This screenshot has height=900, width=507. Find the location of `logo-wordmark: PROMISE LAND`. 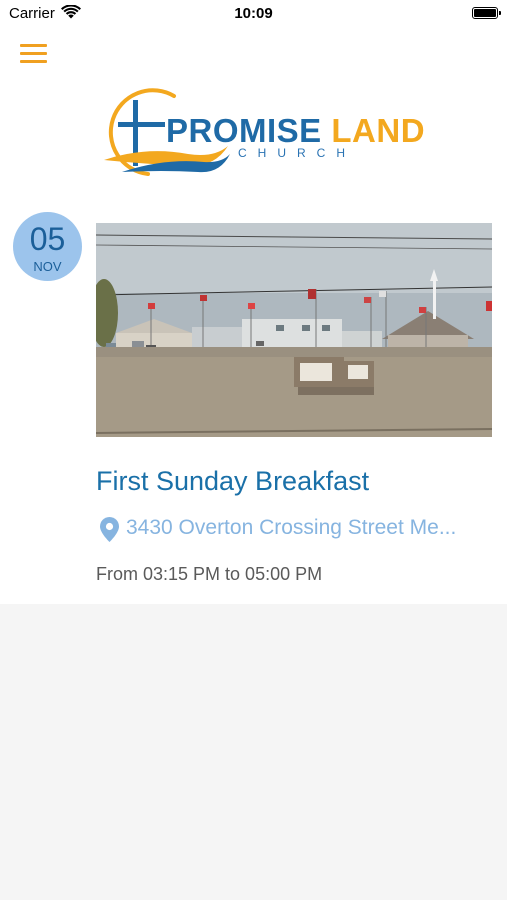

logo-wordmark: PROMISE LAND is located at coordinates (295, 131).